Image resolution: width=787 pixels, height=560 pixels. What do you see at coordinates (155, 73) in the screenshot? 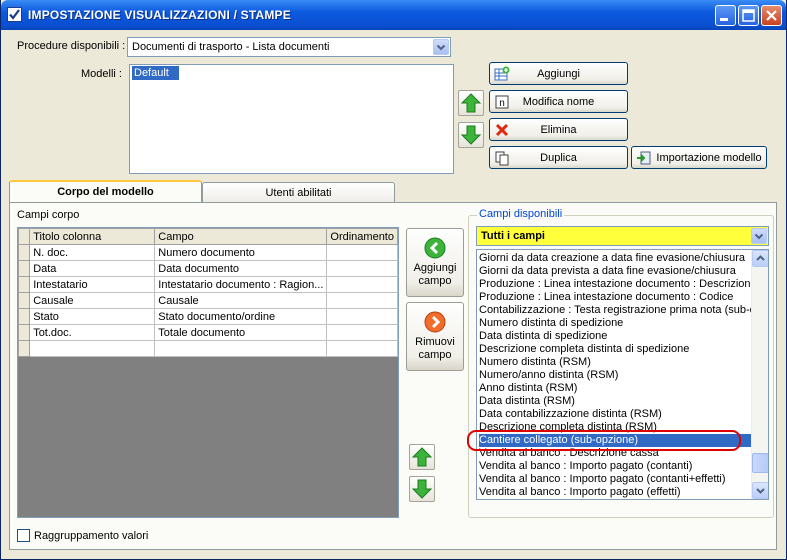
I see `models-list-item: Default` at bounding box center [155, 73].